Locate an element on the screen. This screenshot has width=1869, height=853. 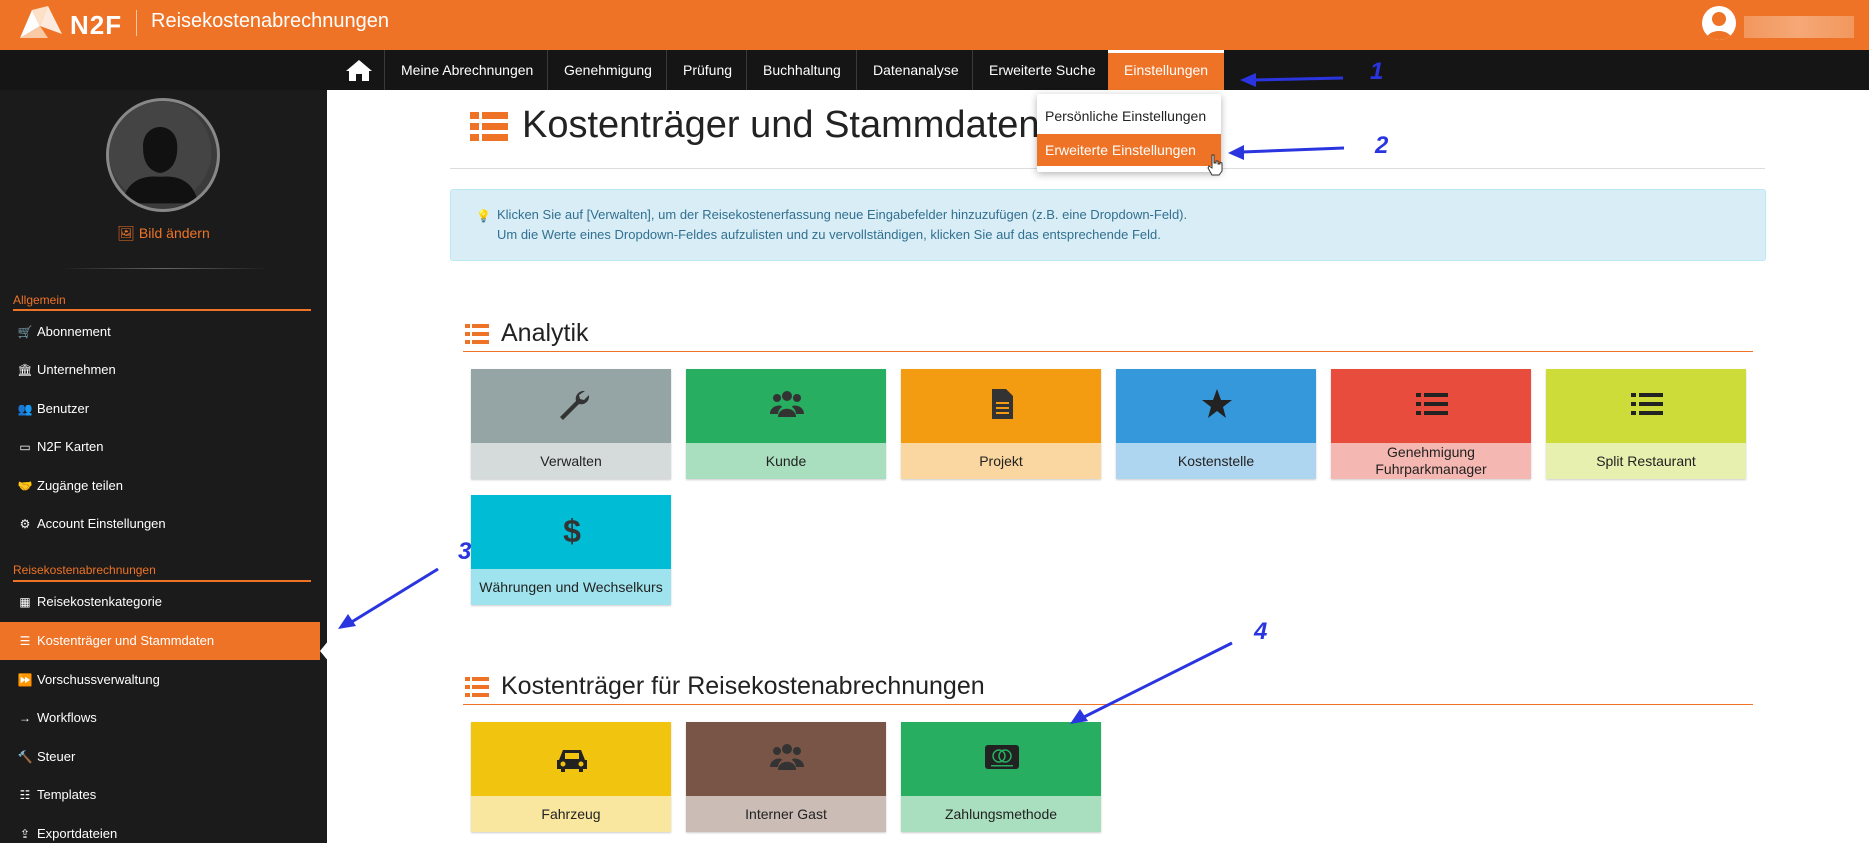
home-icon is located at coordinates (359, 70).